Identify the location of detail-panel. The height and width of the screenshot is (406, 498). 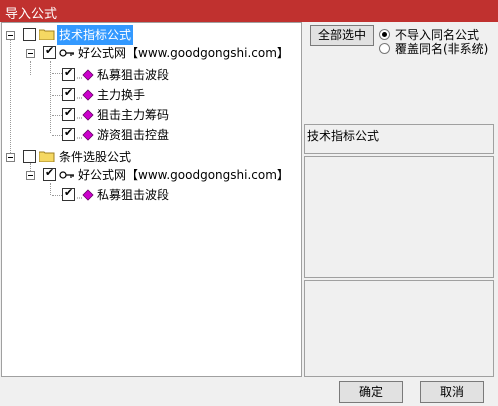
(399, 328).